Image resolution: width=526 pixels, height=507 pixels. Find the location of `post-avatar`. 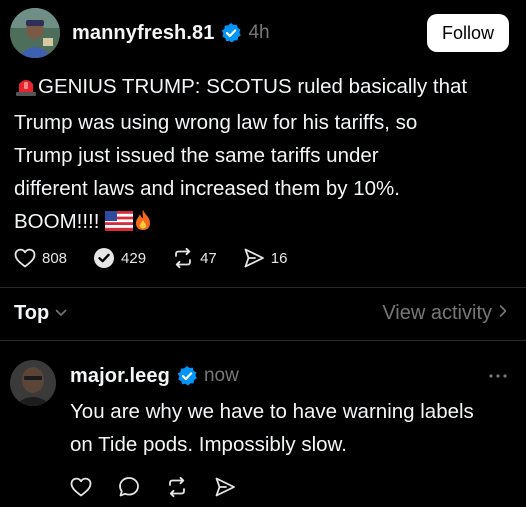

post-avatar is located at coordinates (35, 33).